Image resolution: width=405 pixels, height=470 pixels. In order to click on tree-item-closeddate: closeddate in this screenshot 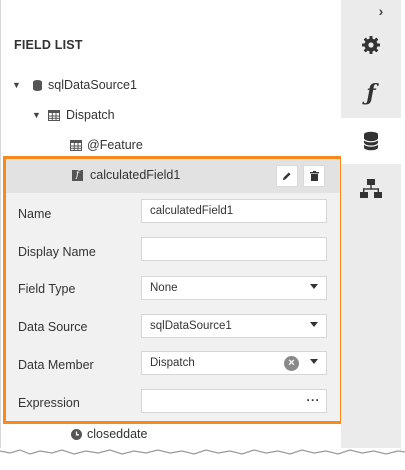, I will do `click(108, 434)`.